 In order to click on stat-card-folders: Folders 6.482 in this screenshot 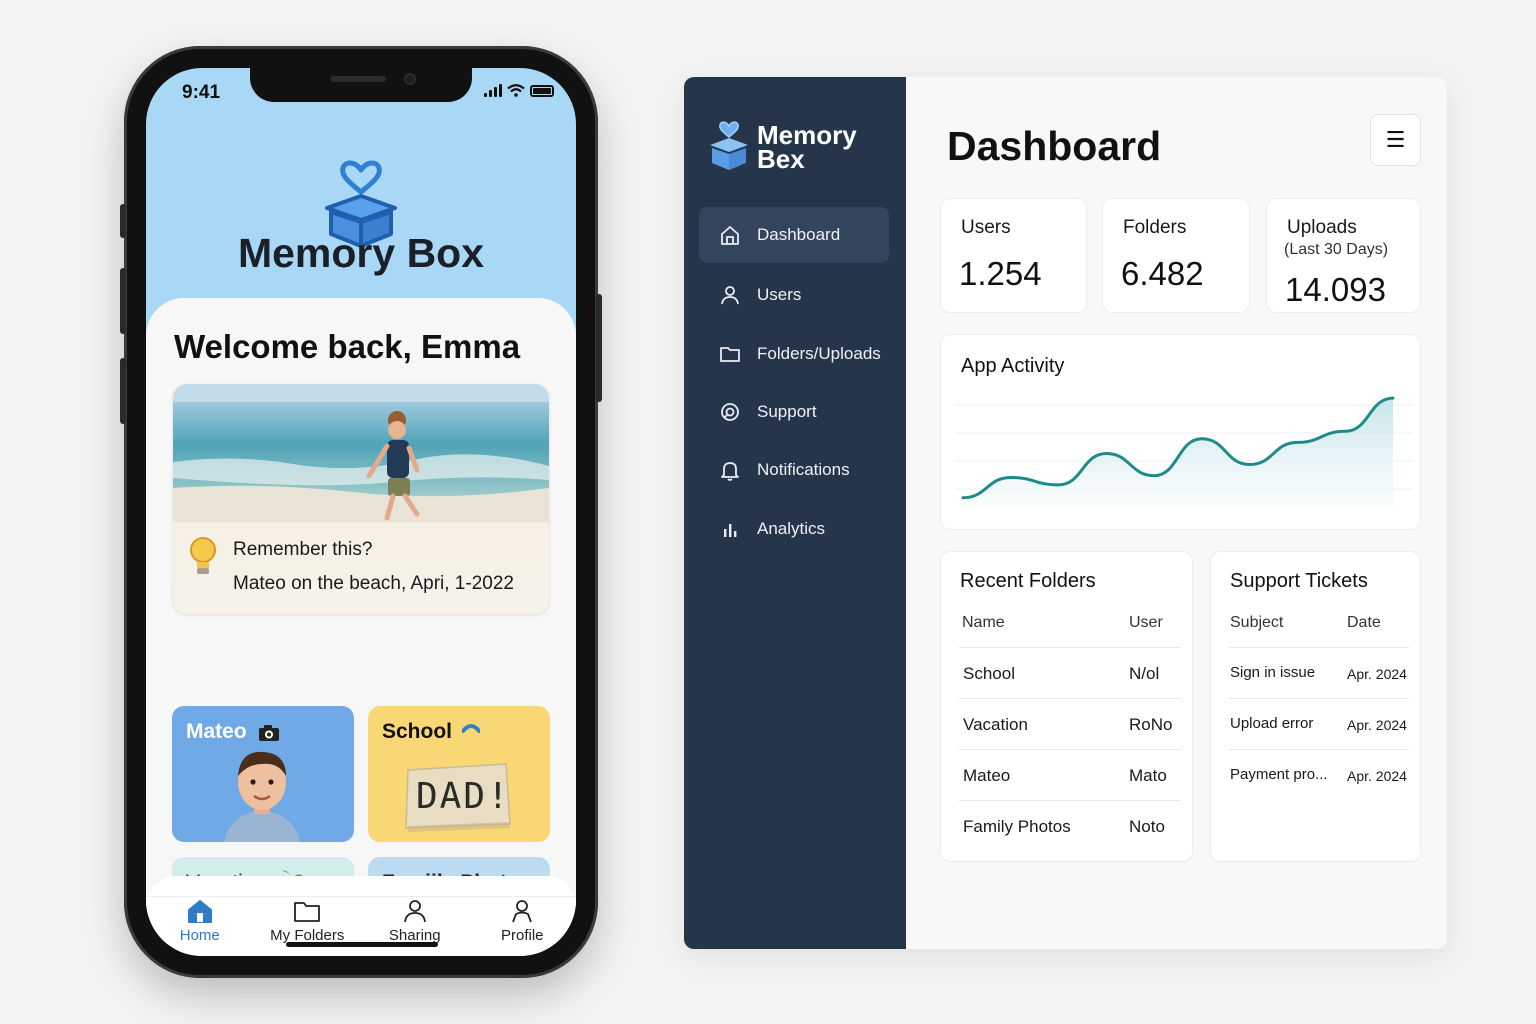, I will do `click(1176, 255)`.